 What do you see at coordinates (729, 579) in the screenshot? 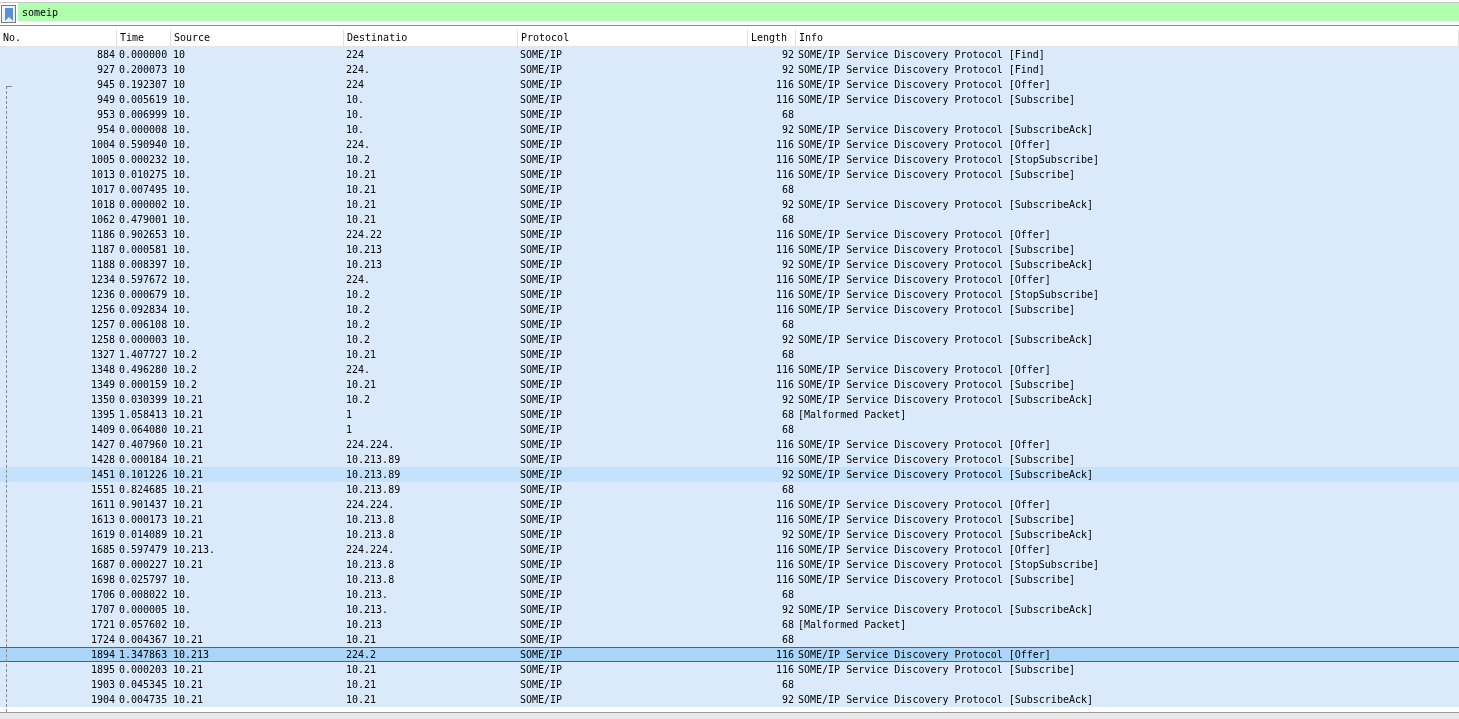
I see `packet-row: 1698 0.025797 10. 10.213.8 SOME/IP 116 SOME/IP Service Discovery Protocol [Subscribe]` at bounding box center [729, 579].